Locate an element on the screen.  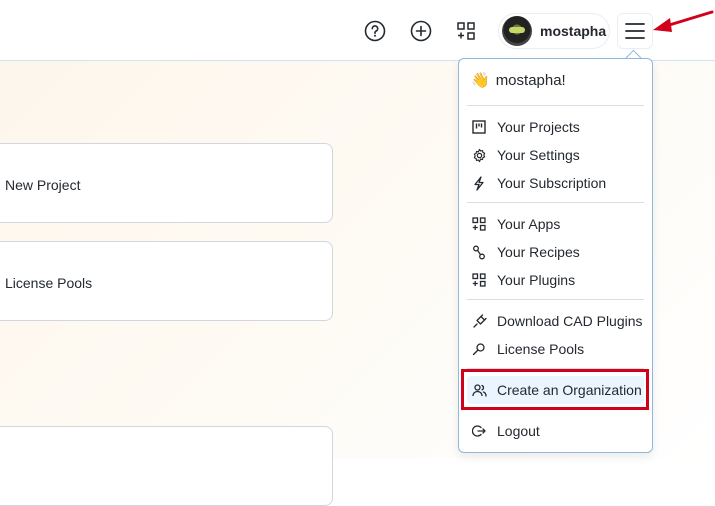
menu-item-your-projects: Your Projects is located at coordinates (555, 127).